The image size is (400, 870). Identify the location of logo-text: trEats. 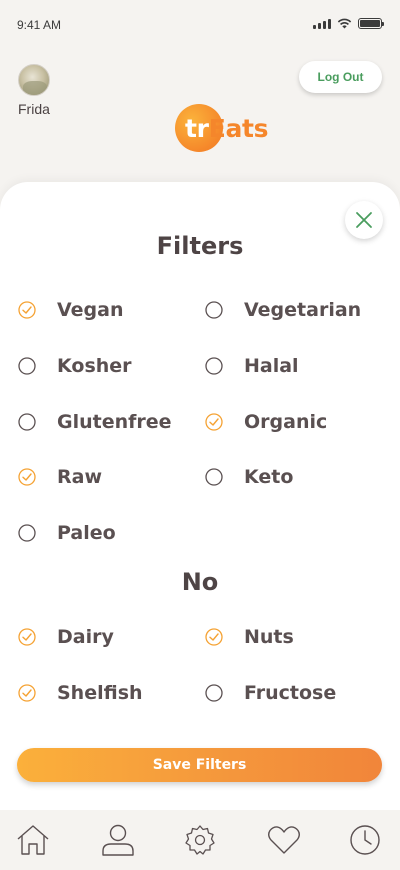
(222, 128).